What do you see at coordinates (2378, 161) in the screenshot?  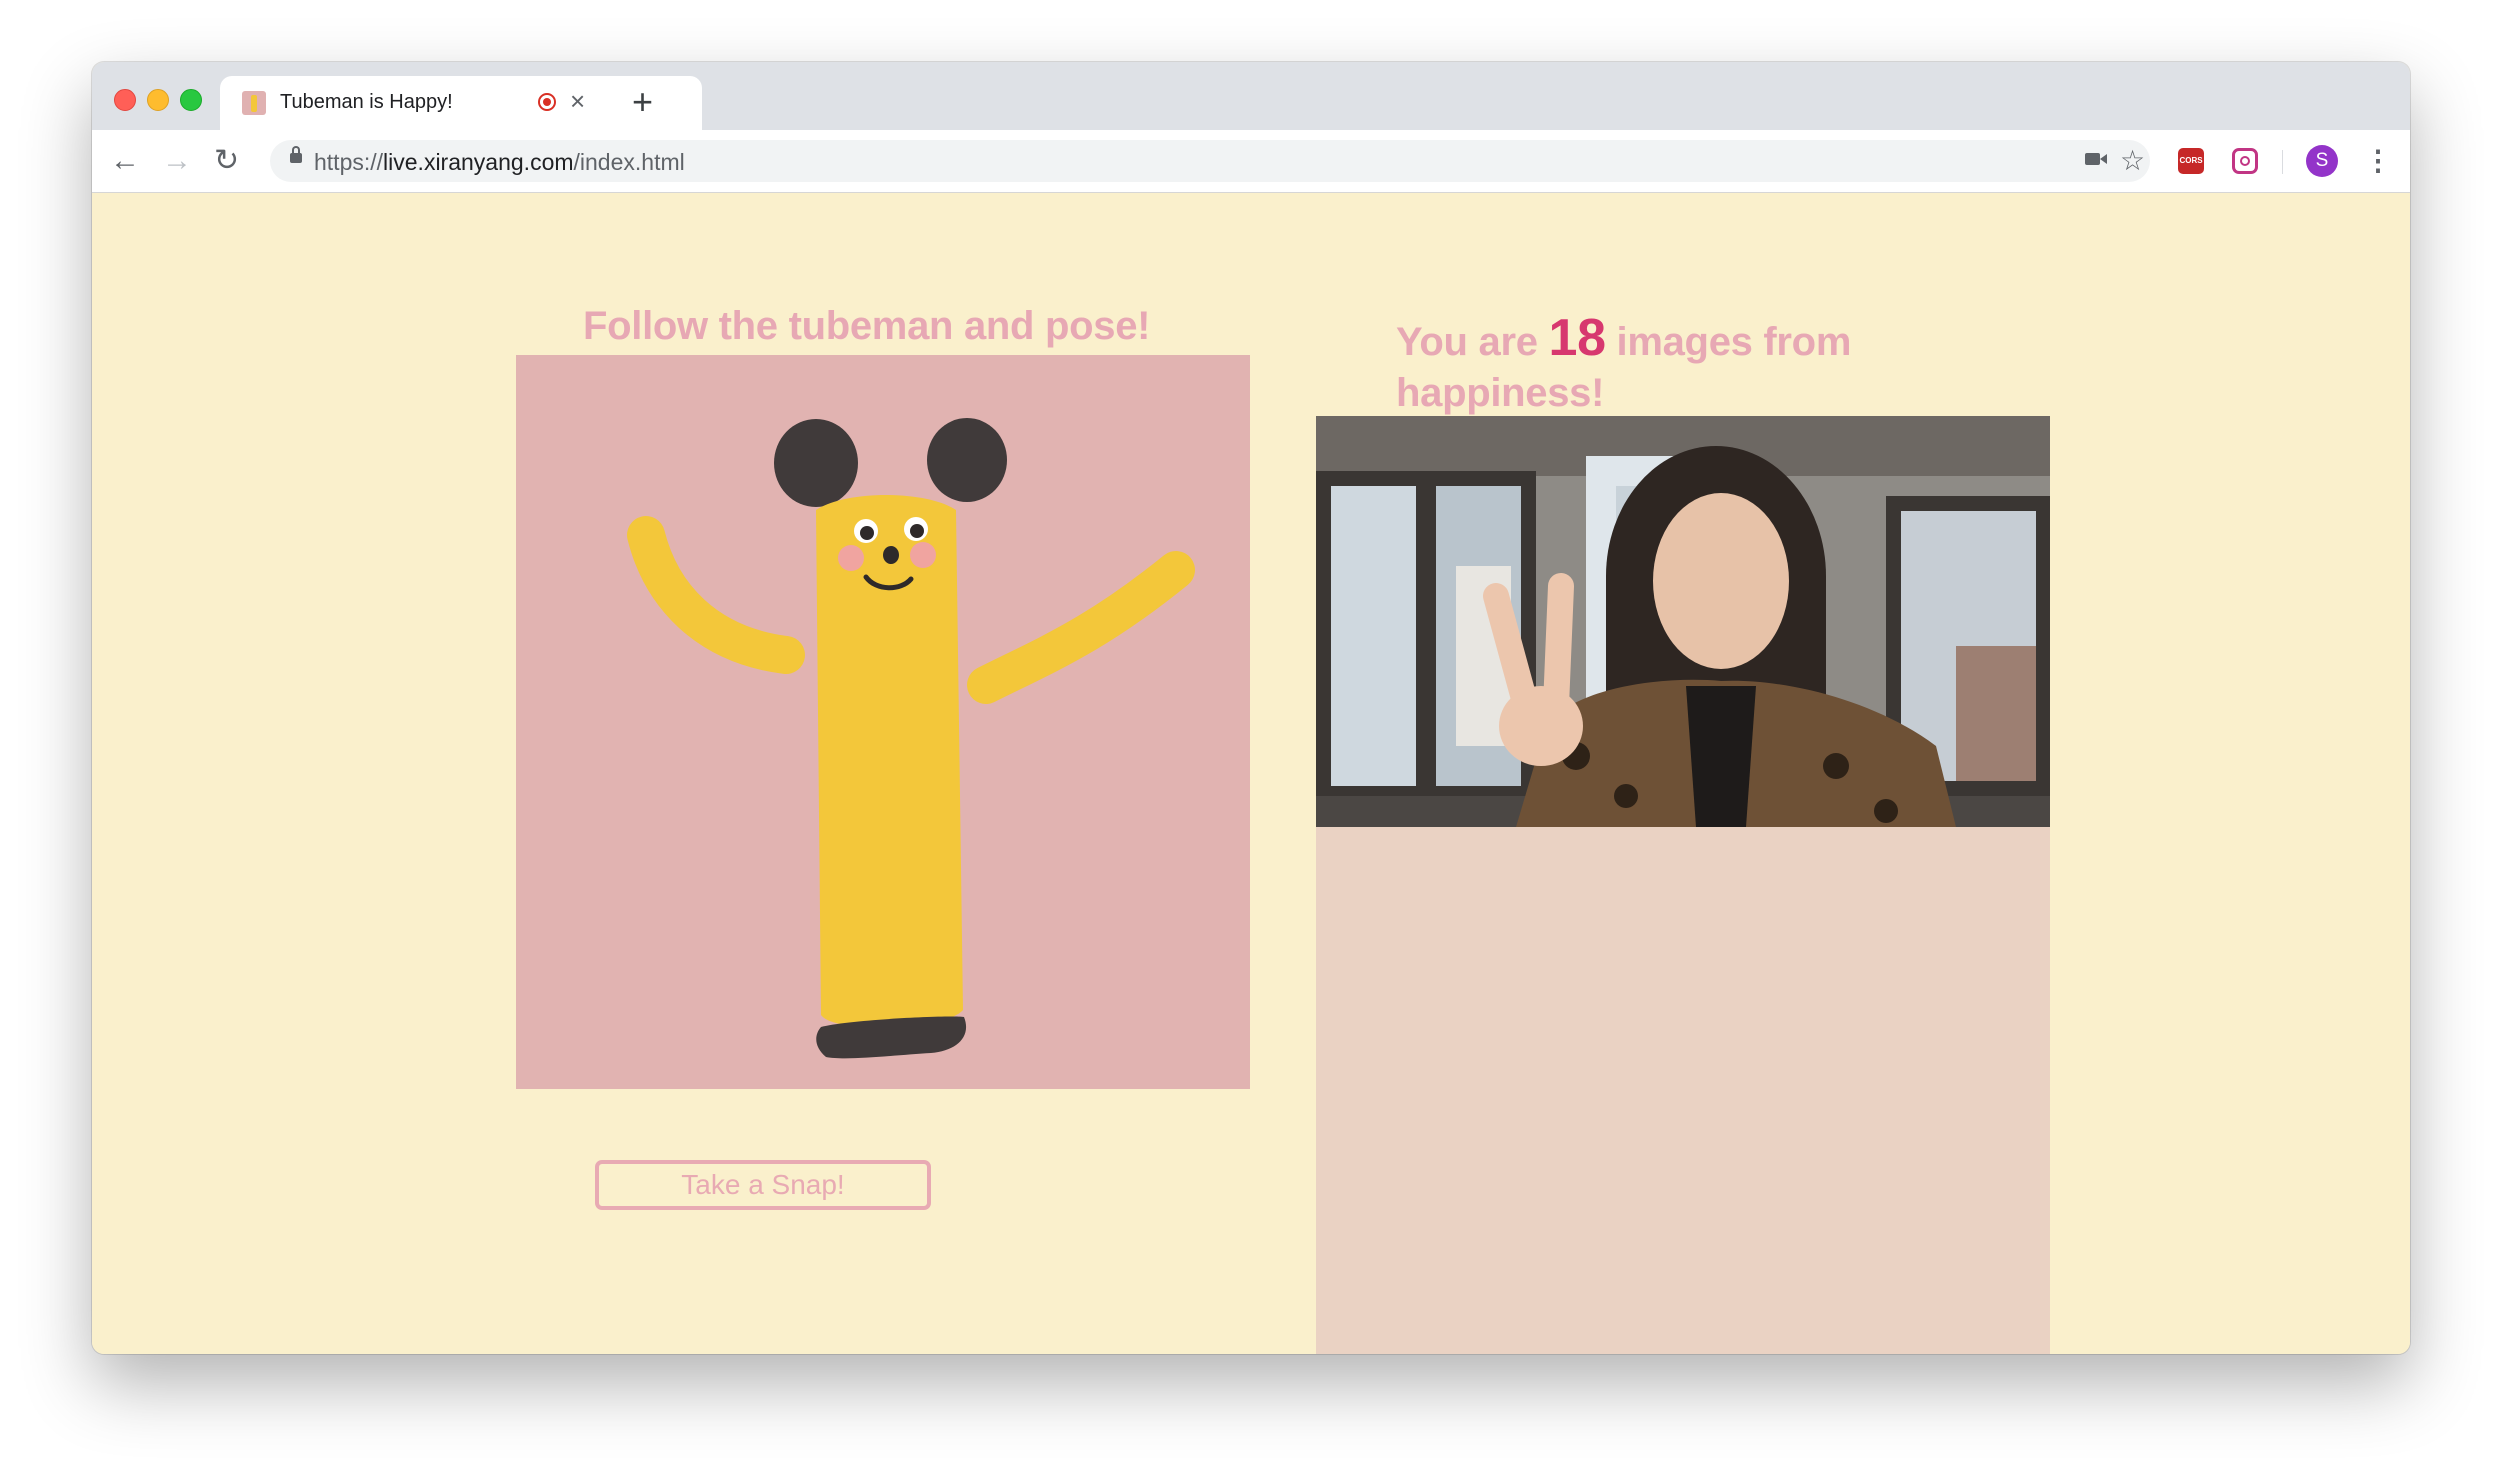 I see `browser-menu-icon: ⋮` at bounding box center [2378, 161].